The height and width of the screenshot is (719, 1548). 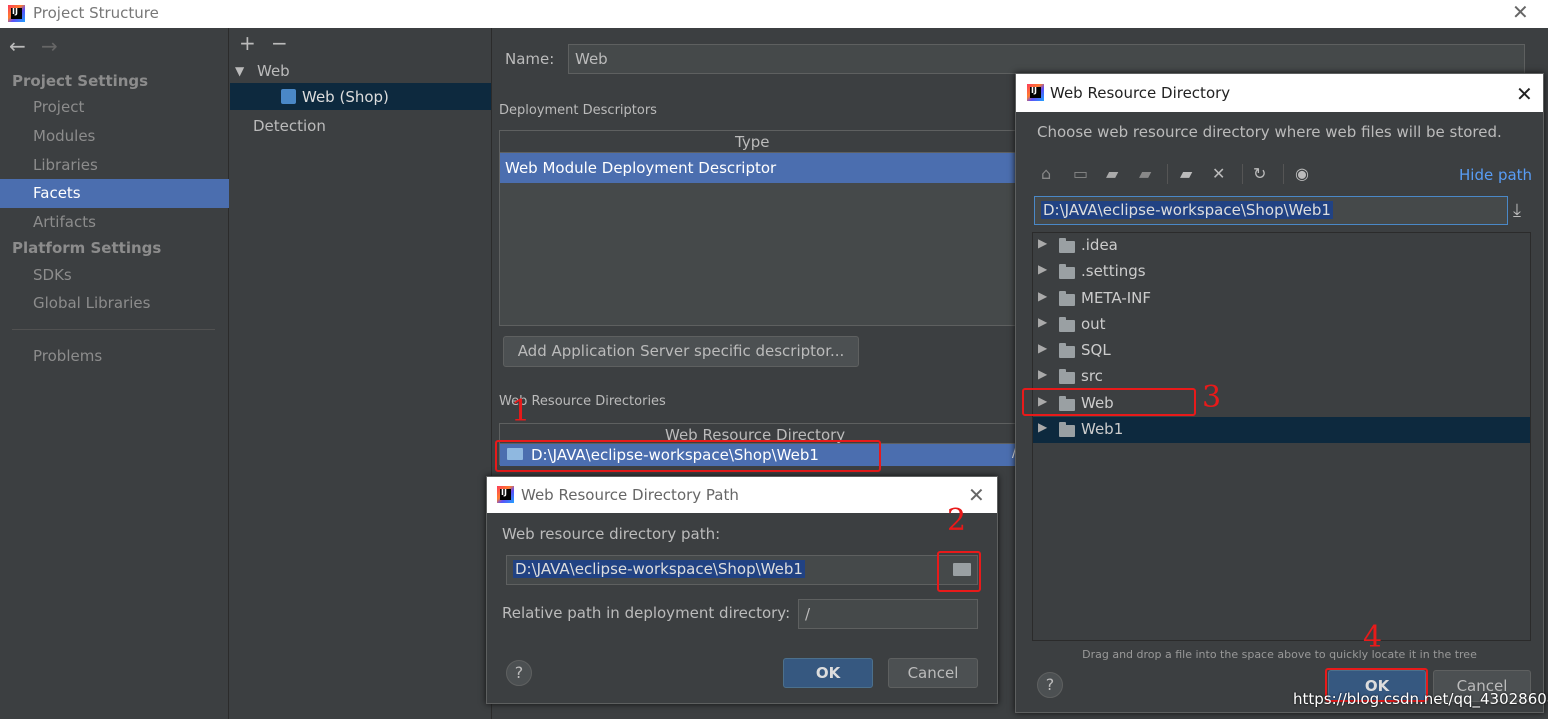 I want to click on hide-path-link: Hide path, so click(x=1495, y=175).